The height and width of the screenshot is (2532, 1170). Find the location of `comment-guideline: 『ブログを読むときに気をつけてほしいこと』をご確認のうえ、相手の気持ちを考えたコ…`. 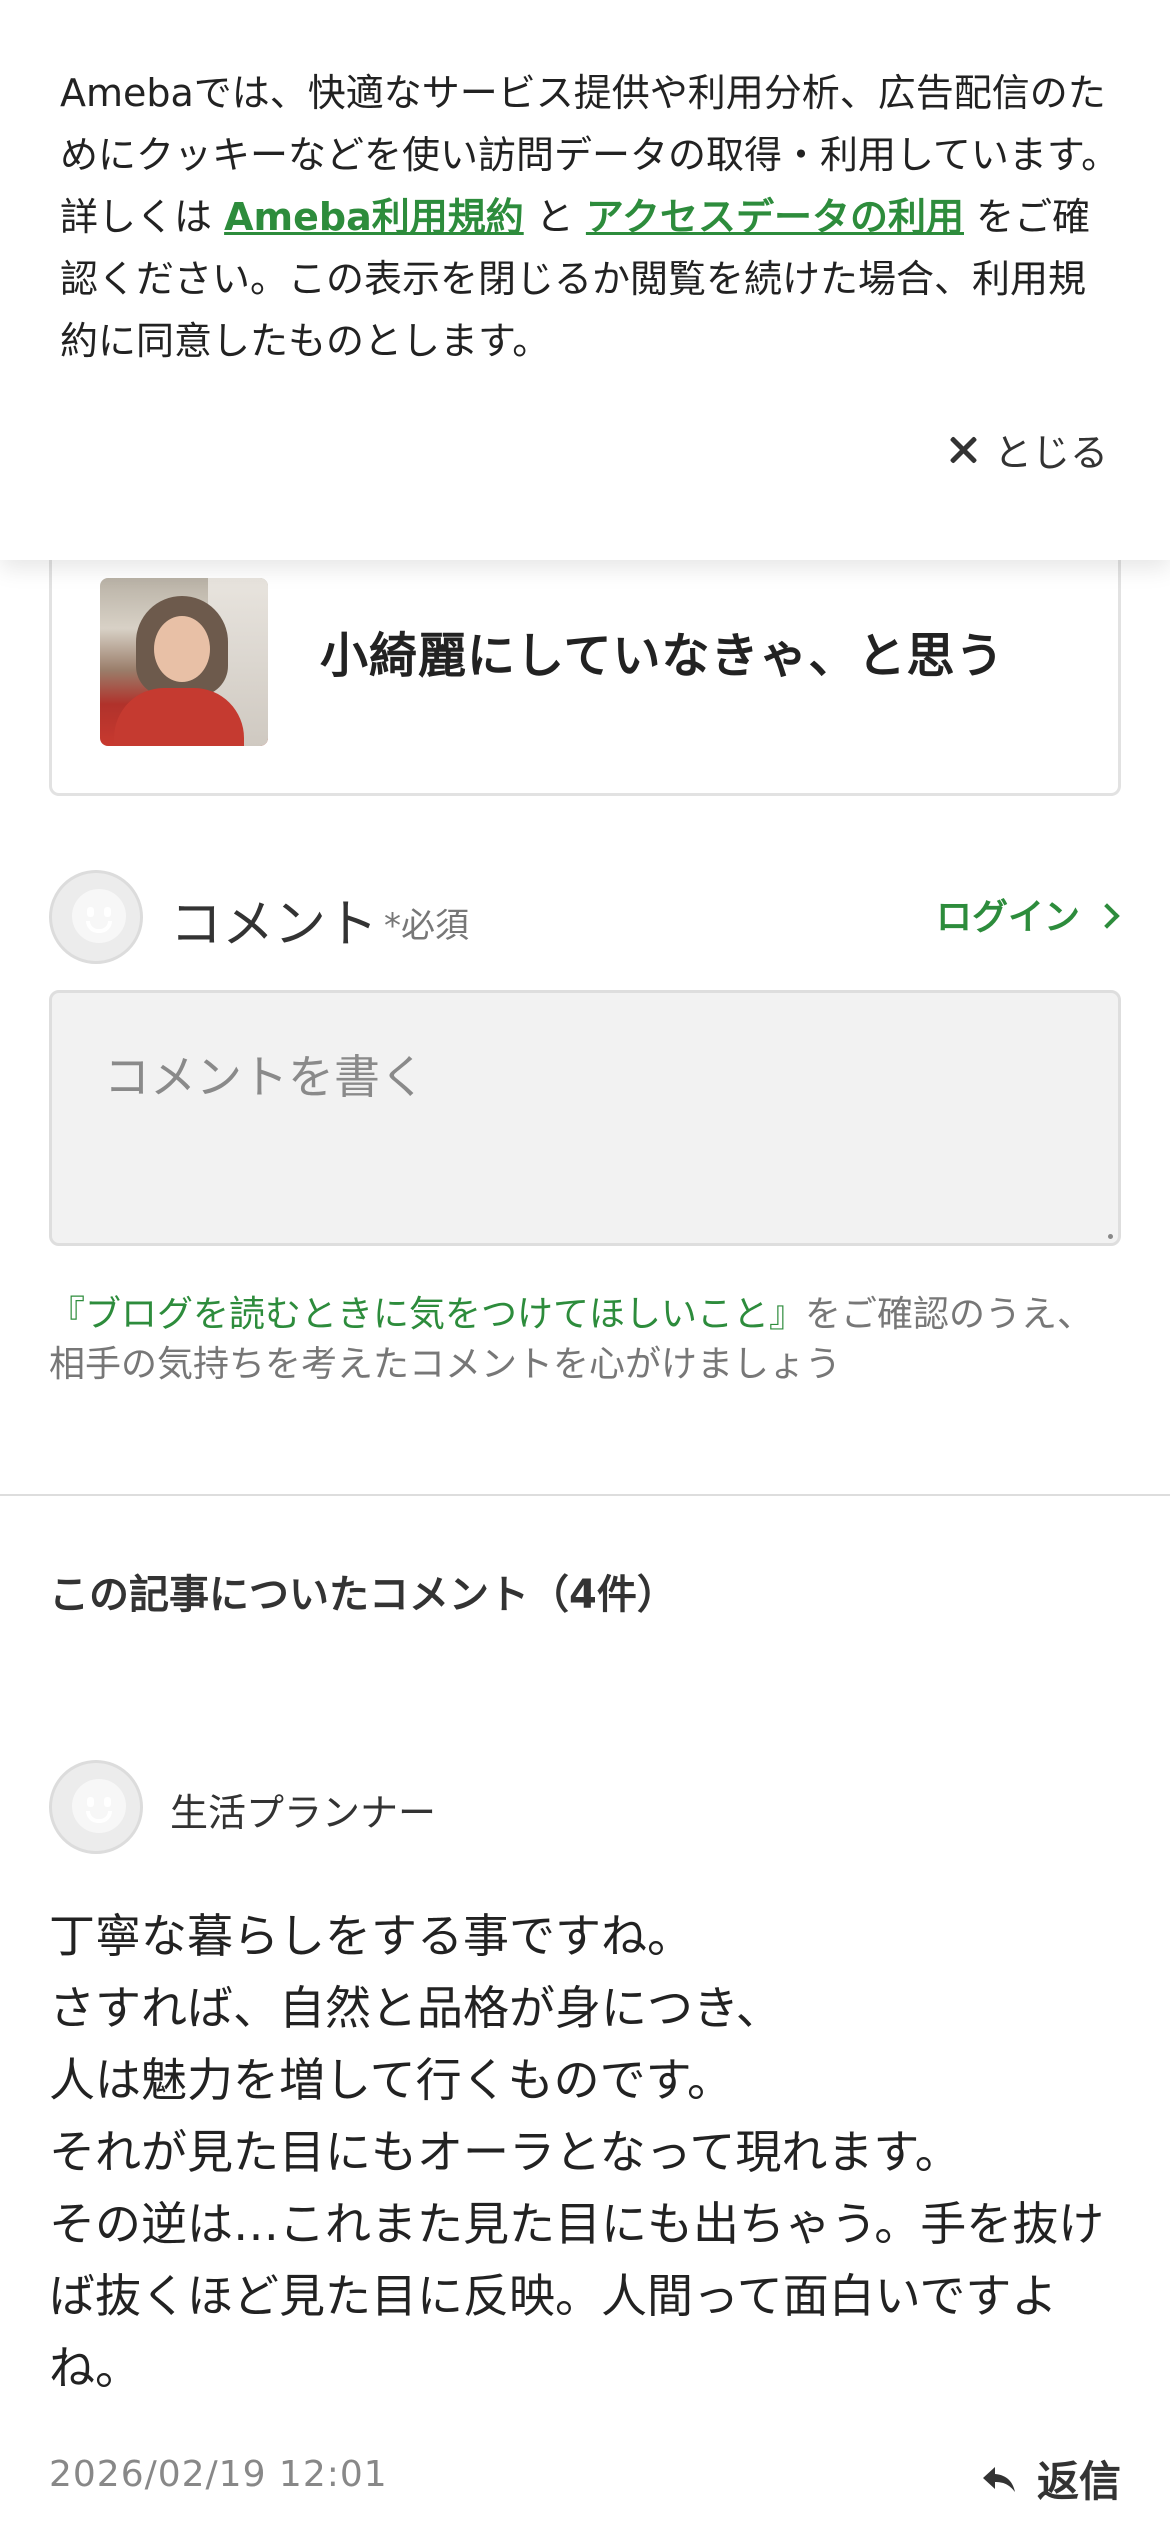

comment-guideline: 『ブログを読むときに気をつけてほしいこと』をご確認のうえ、相手の気持ちを考えたコ… is located at coordinates (589, 1340).